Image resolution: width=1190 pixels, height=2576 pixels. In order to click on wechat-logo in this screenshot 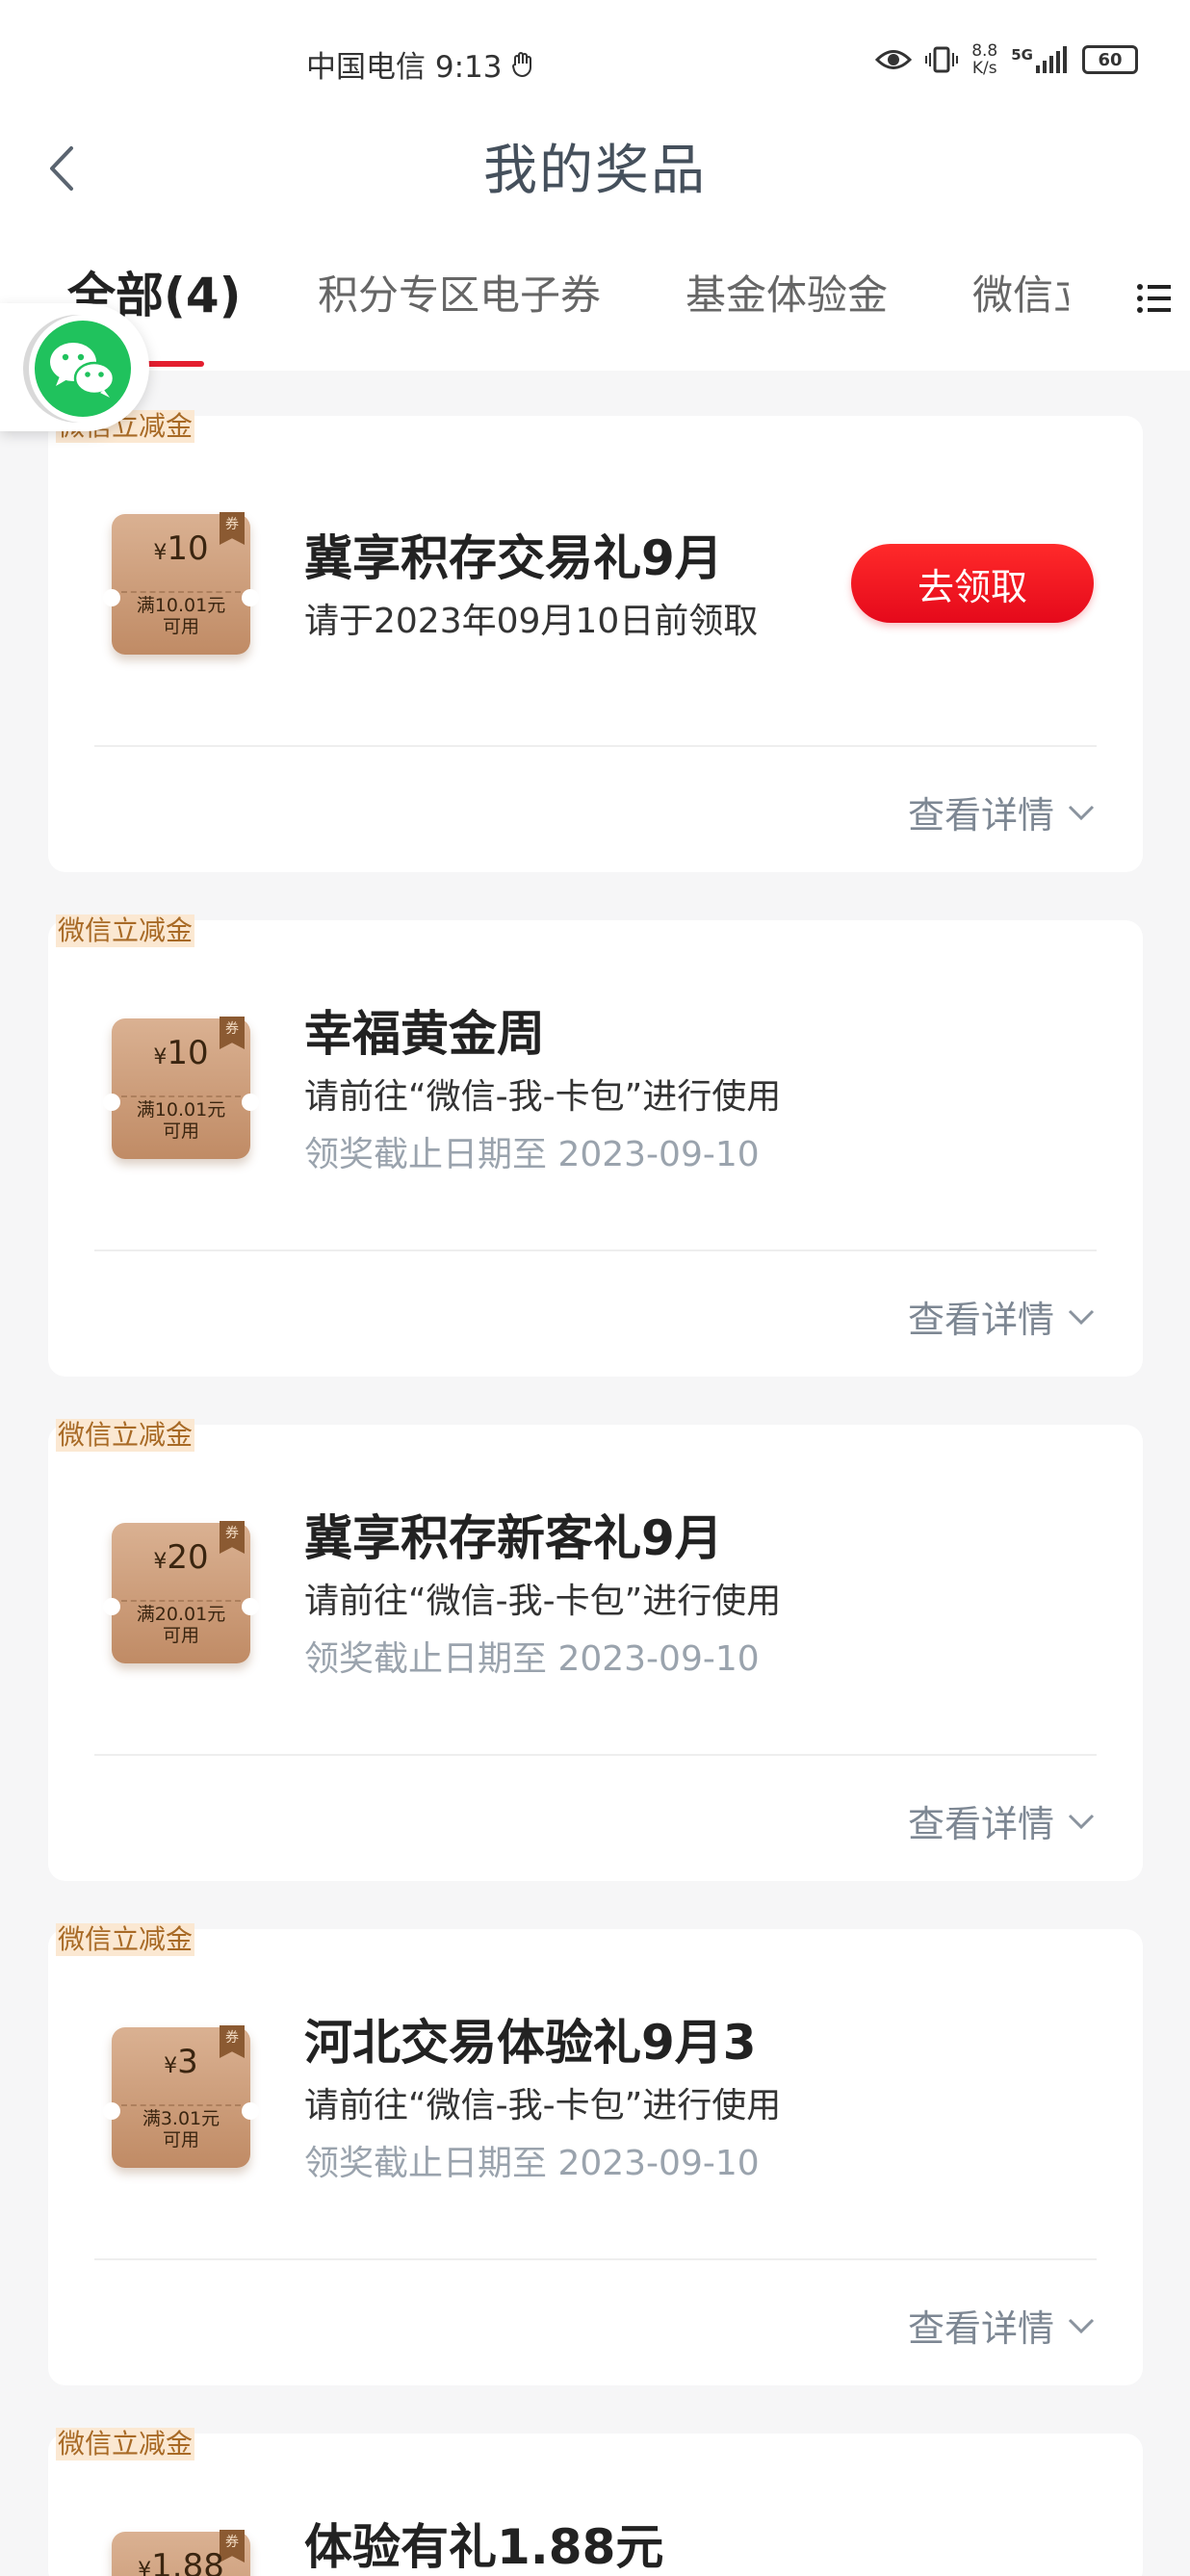, I will do `click(83, 369)`.